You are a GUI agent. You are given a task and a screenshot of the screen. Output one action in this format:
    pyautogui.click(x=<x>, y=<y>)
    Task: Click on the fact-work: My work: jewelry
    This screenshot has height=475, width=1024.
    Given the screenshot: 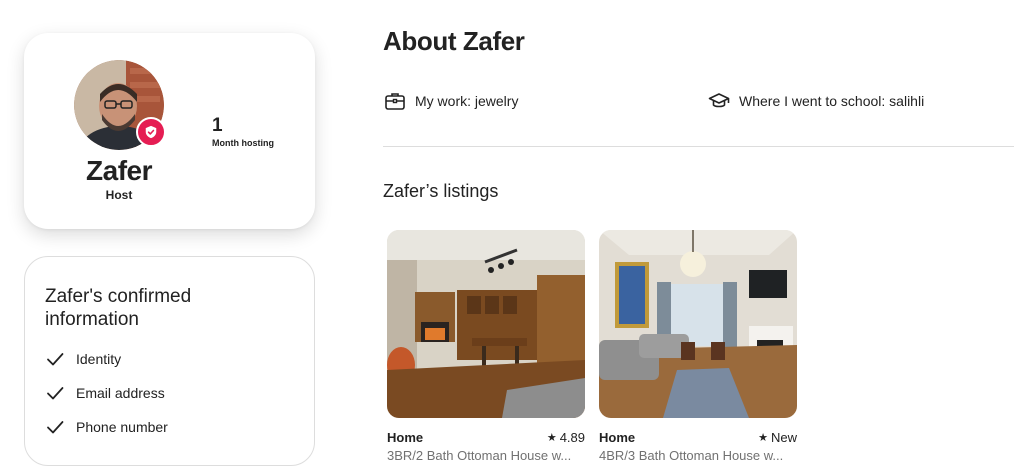 What is the action you would take?
    pyautogui.click(x=451, y=101)
    